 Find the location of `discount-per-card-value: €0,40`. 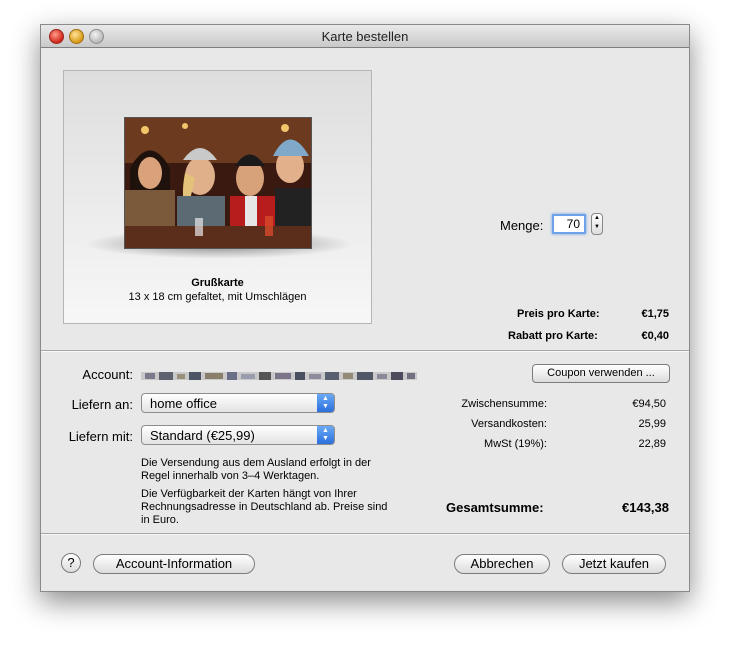

discount-per-card-value: €0,40 is located at coordinates (655, 336).